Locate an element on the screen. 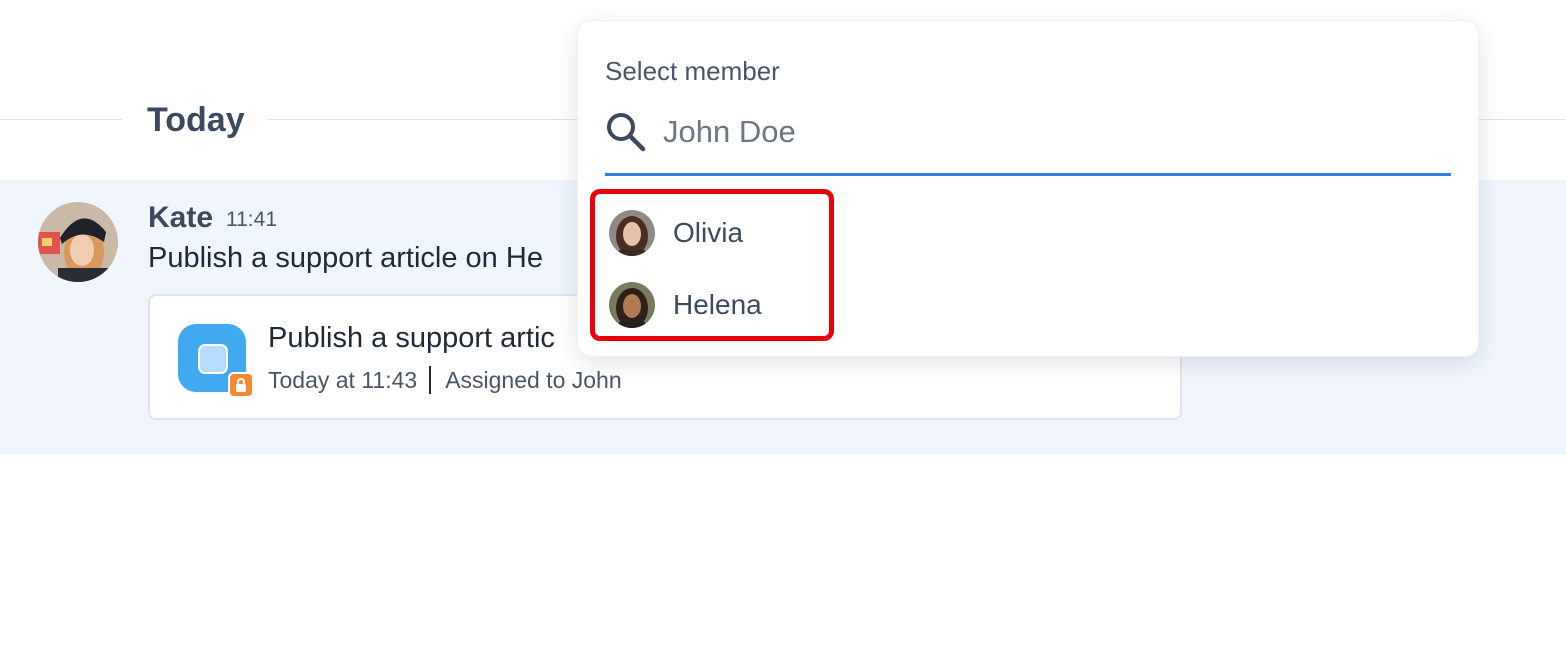 The image size is (1566, 670). date-divider-line-left is located at coordinates (61, 119).